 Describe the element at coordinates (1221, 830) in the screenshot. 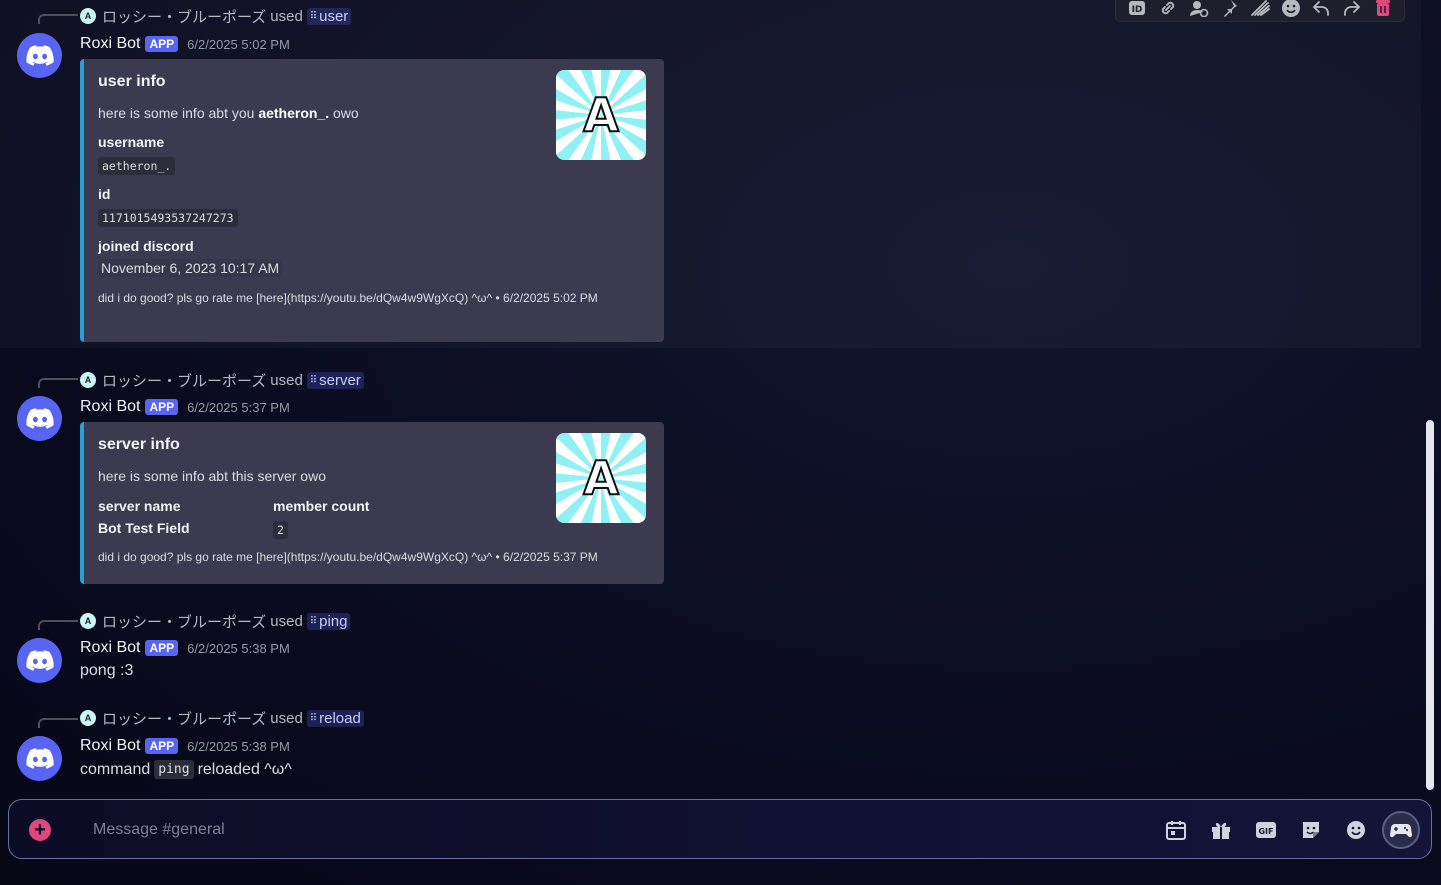

I see `gift-icon` at that location.